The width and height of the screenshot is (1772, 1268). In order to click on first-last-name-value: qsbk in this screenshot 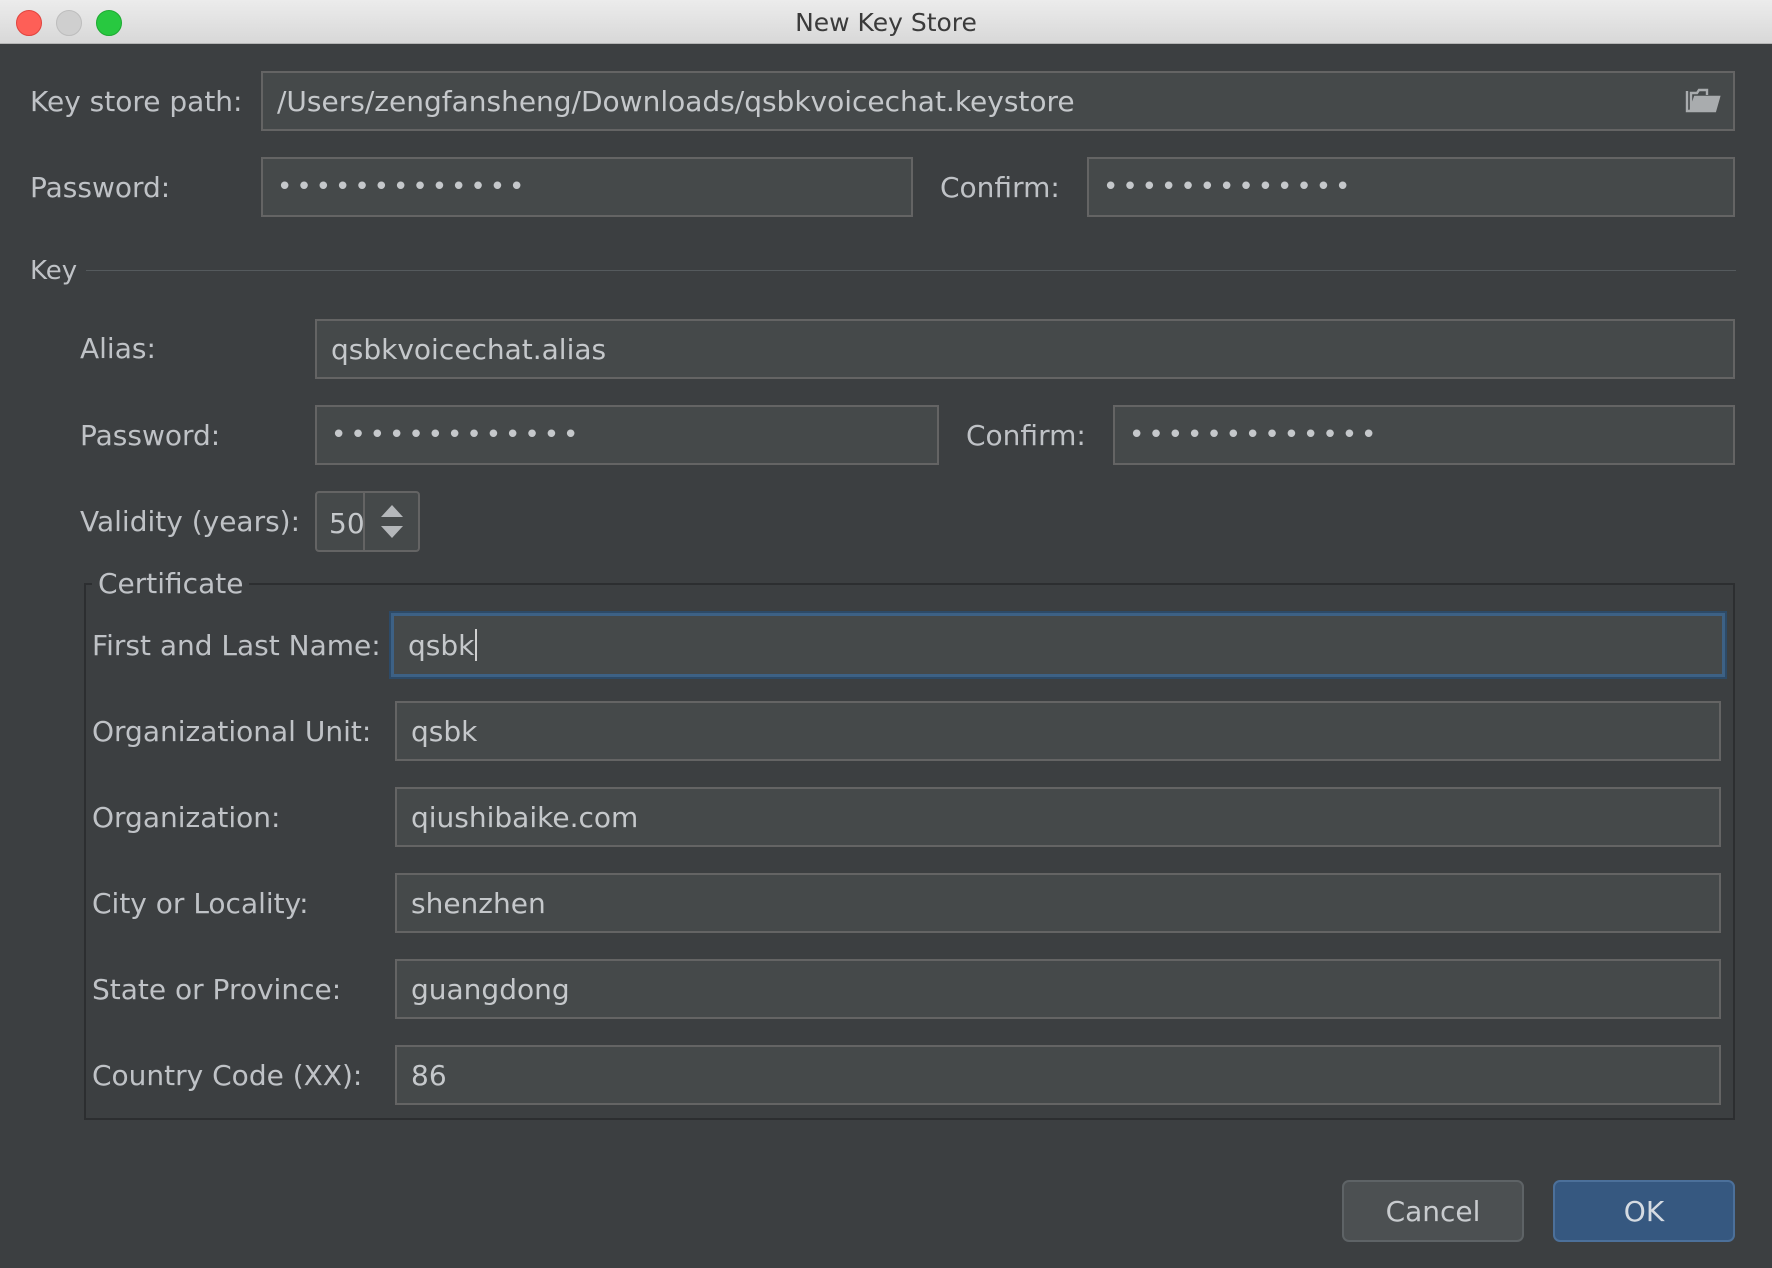, I will do `click(441, 645)`.